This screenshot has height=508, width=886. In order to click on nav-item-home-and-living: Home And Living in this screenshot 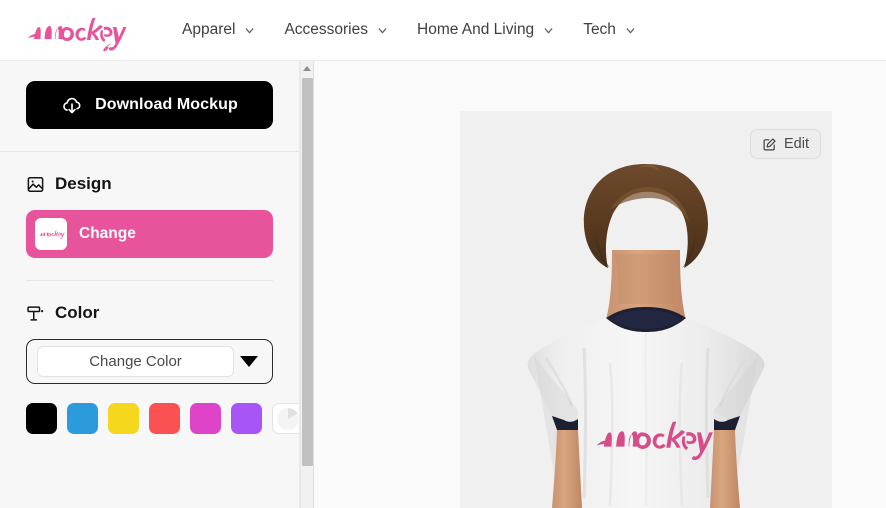, I will do `click(486, 30)`.